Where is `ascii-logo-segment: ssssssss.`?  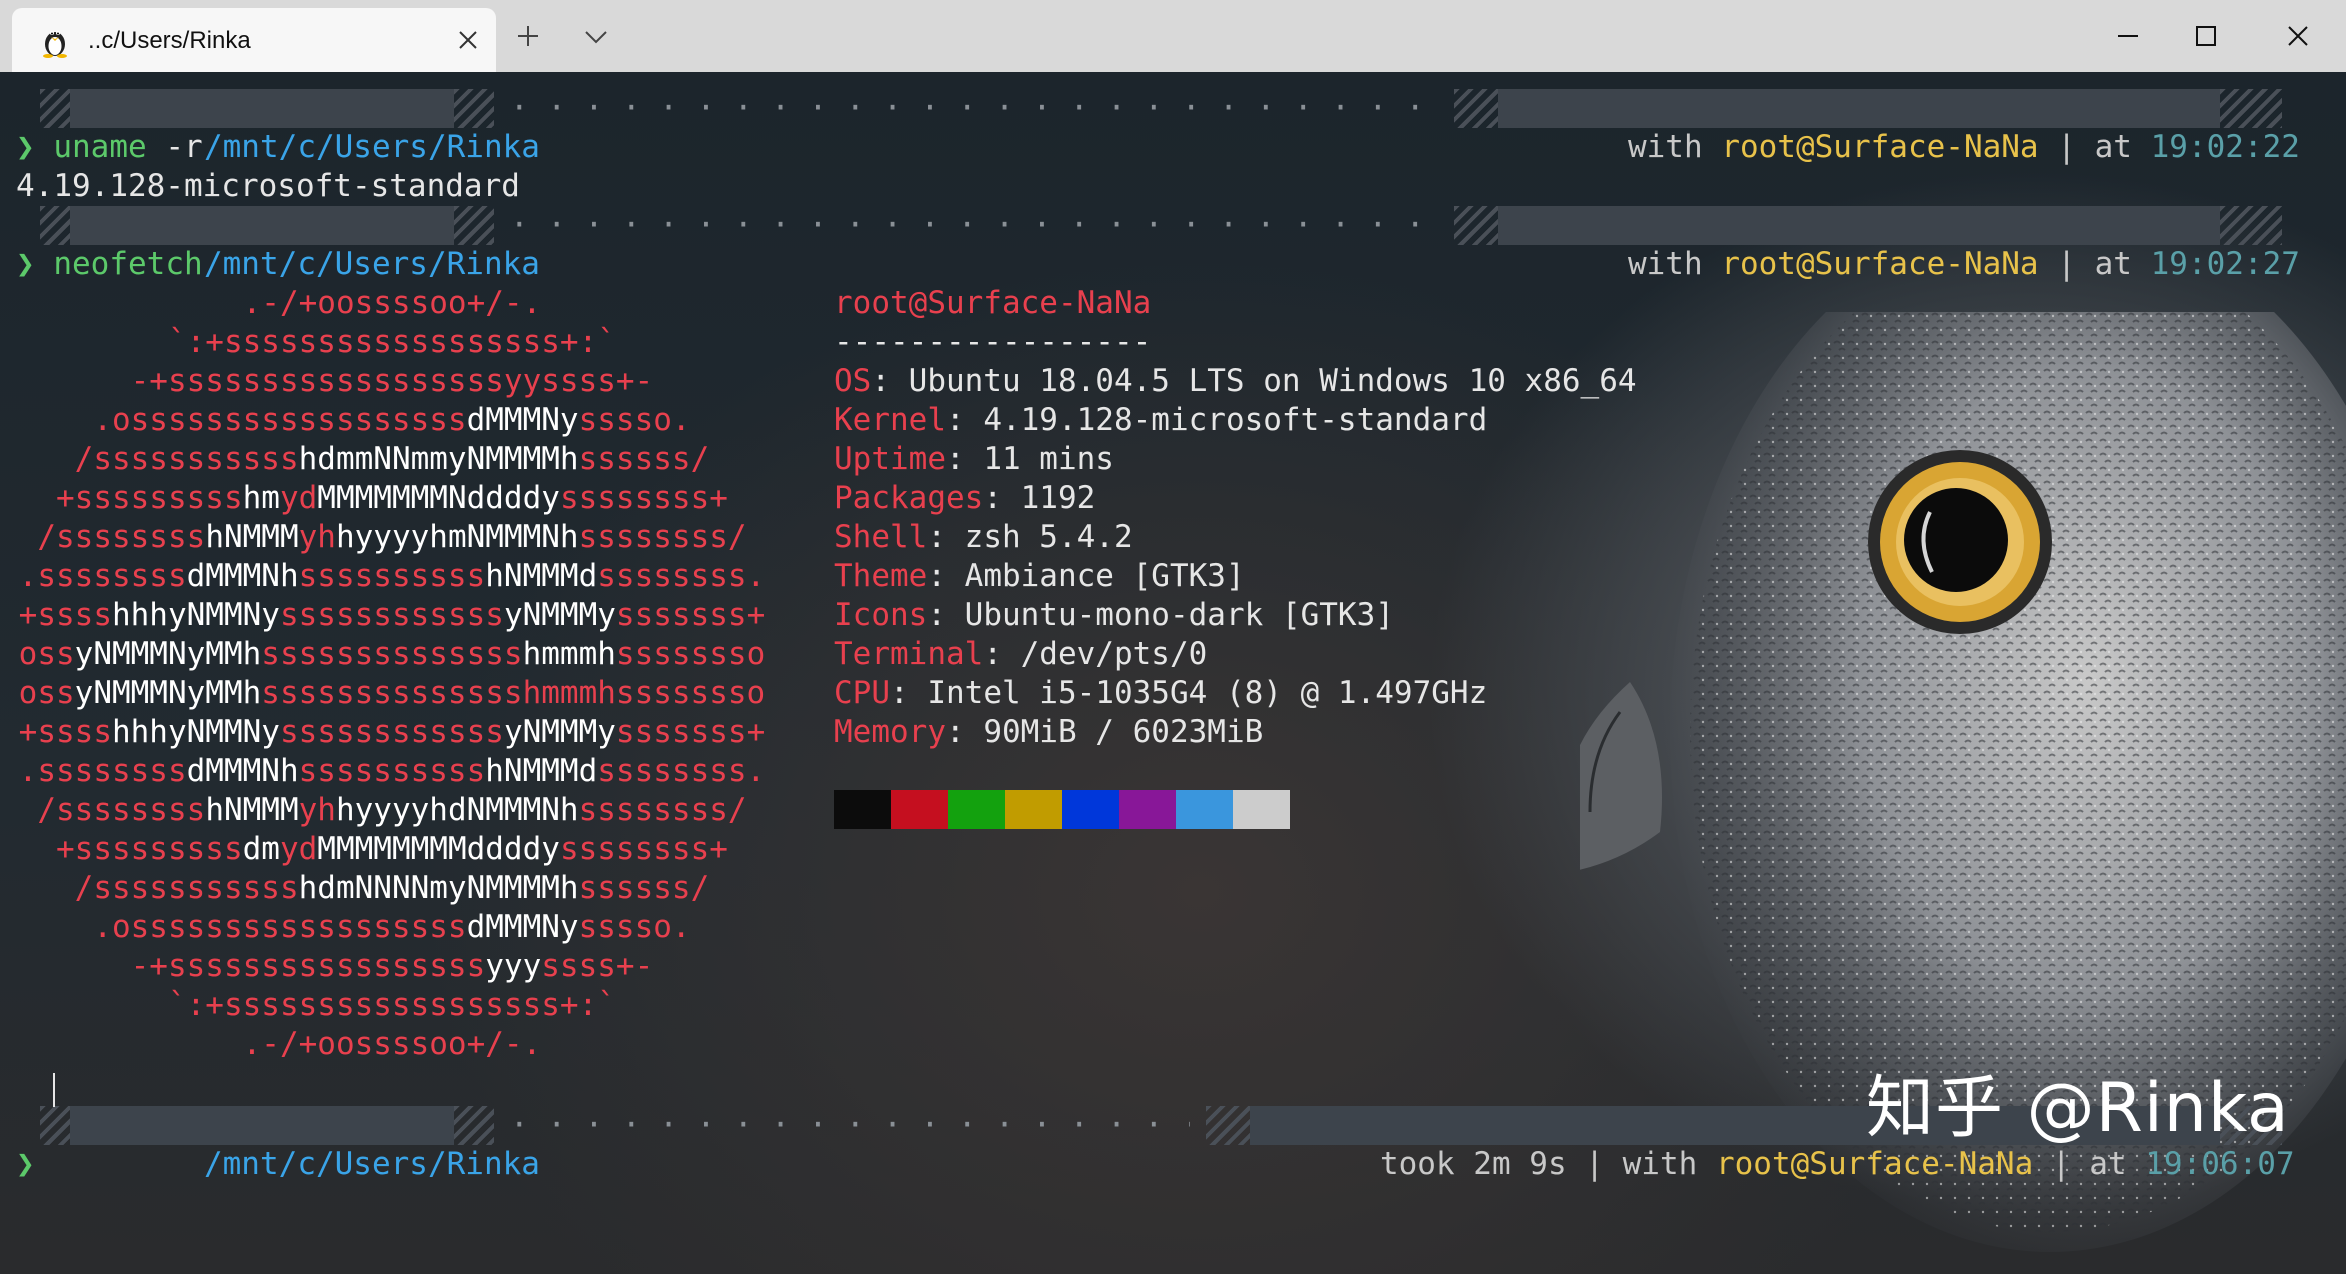 ascii-logo-segment: ssssssss. is located at coordinates (681, 576).